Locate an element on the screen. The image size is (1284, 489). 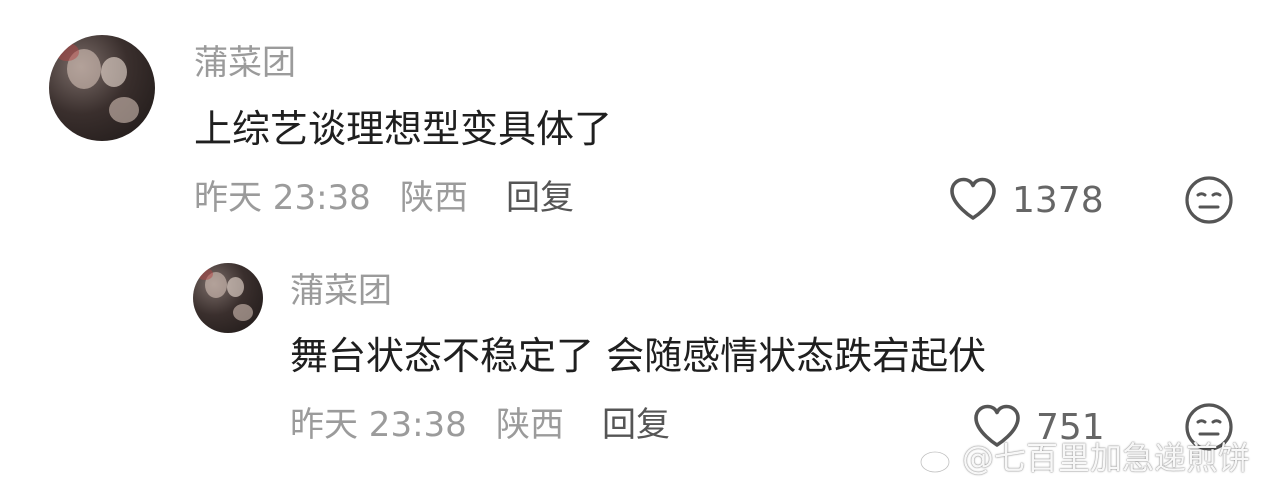
watermark: @七百里加急递煎饼 is located at coordinates (1084, 458).